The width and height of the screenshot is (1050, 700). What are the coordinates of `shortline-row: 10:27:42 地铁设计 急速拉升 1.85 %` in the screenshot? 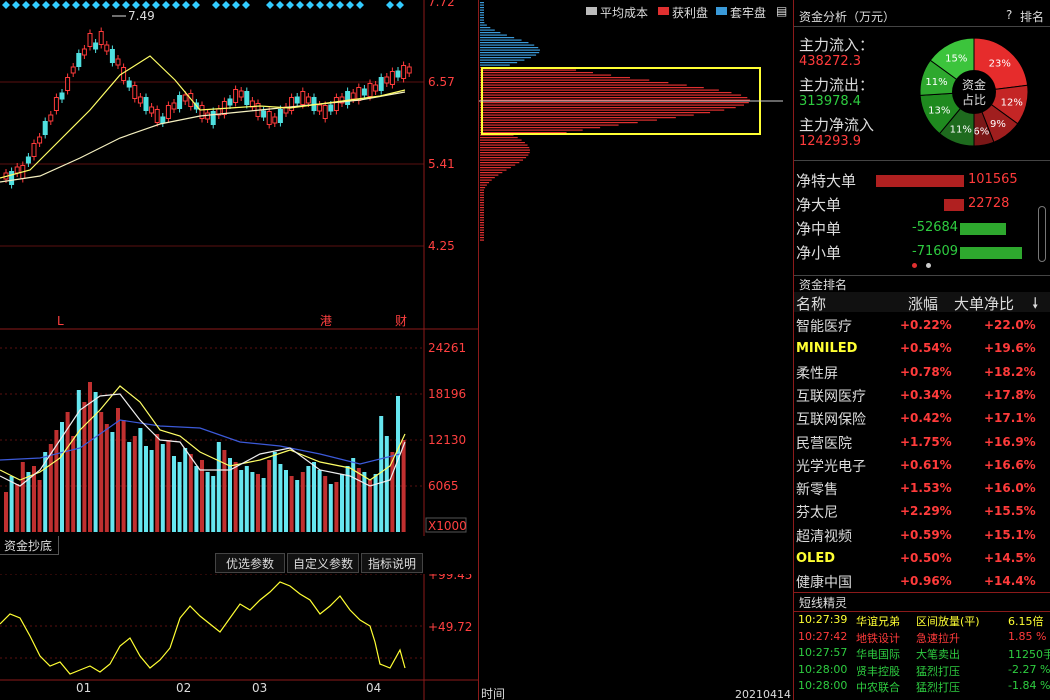 It's located at (921, 637).